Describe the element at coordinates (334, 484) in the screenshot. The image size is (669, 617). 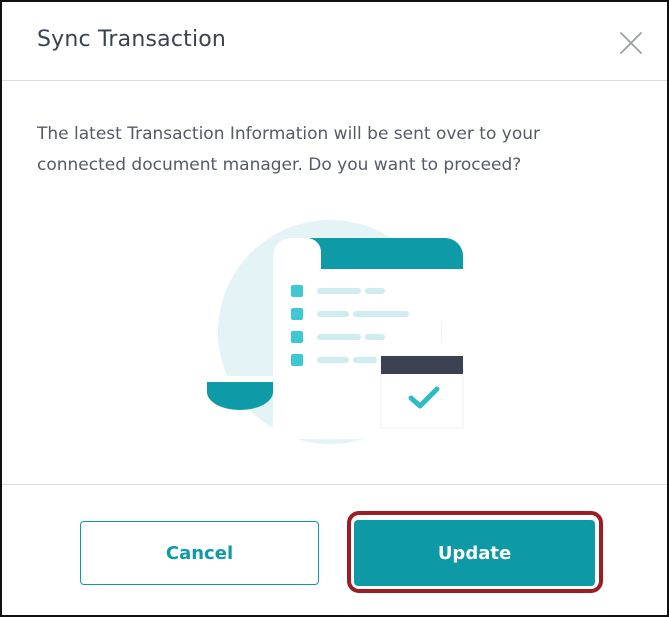
I see `footer-divider` at that location.